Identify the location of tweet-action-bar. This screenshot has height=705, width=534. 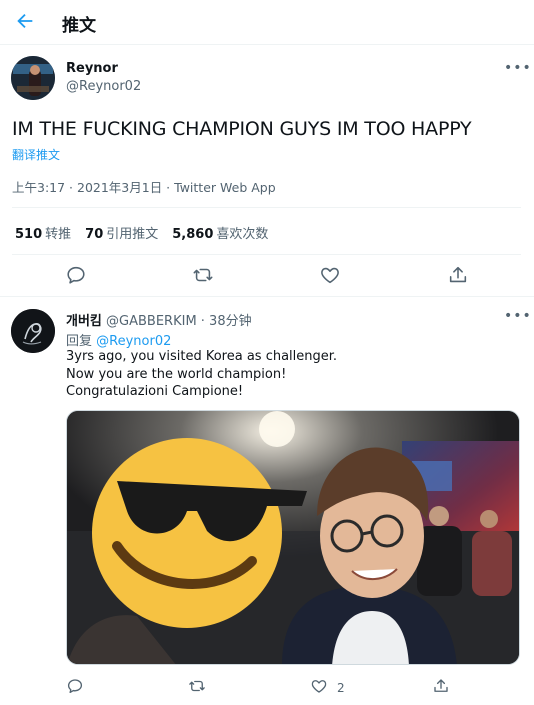
(267, 276).